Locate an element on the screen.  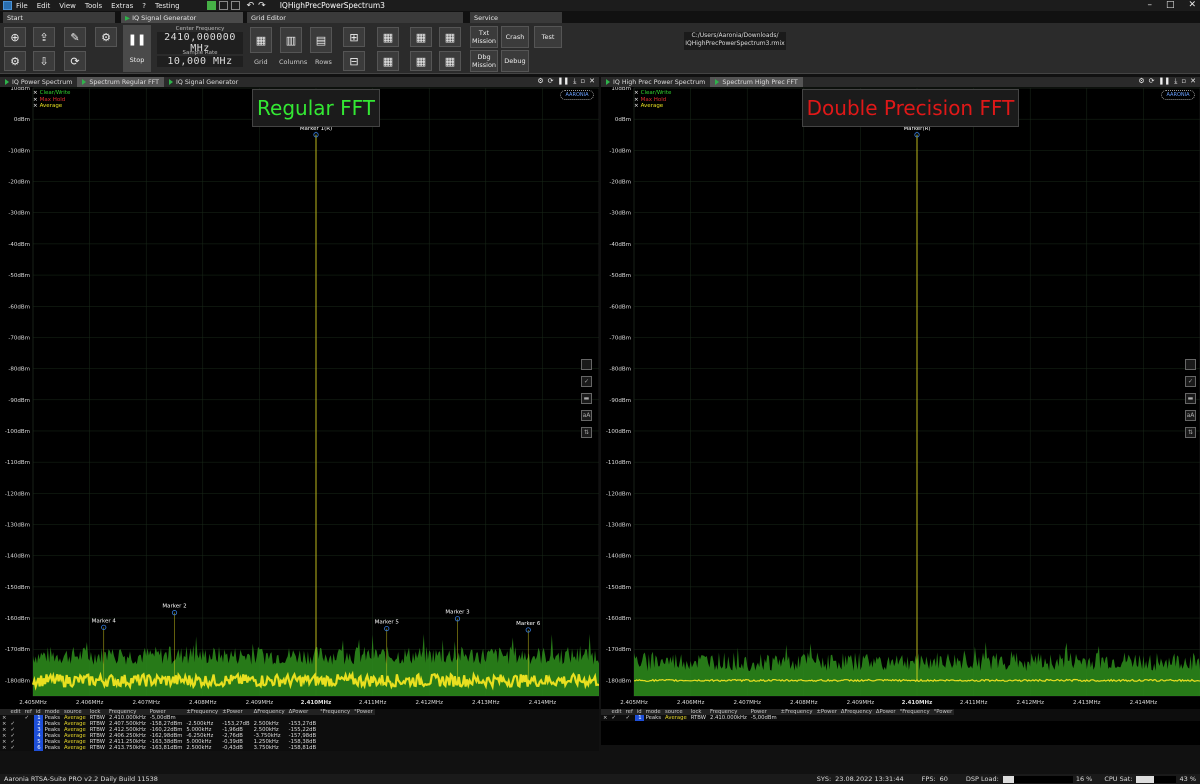
menu-help: ? is located at coordinates (144, 6).